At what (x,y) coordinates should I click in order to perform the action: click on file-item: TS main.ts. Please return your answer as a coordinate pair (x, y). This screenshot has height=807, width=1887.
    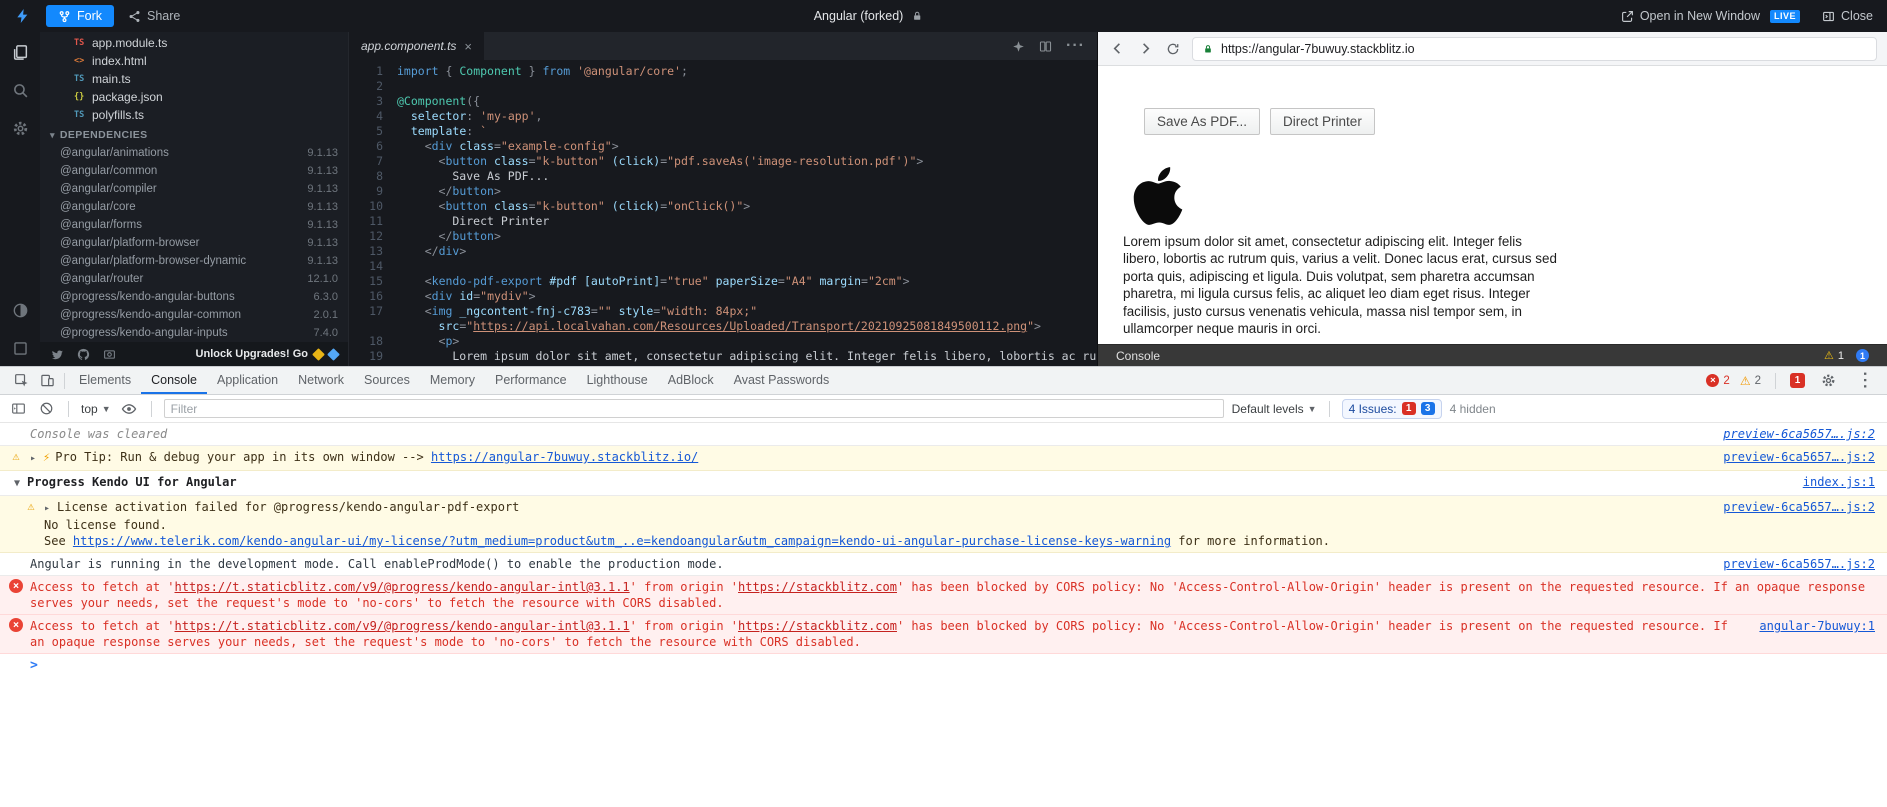
    Looking at the image, I should click on (194, 79).